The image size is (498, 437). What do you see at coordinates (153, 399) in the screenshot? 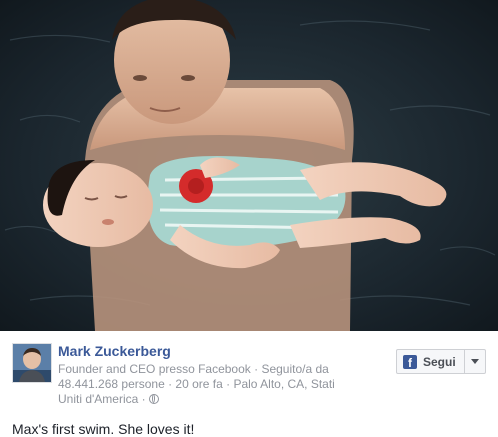
I see `globe-icon` at bounding box center [153, 399].